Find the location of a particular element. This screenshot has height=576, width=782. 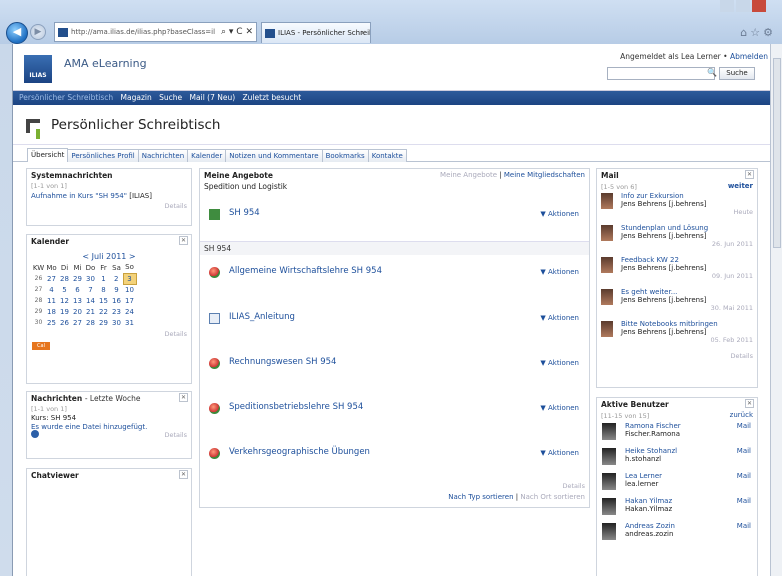

cal-day: 9 is located at coordinates (116, 289).